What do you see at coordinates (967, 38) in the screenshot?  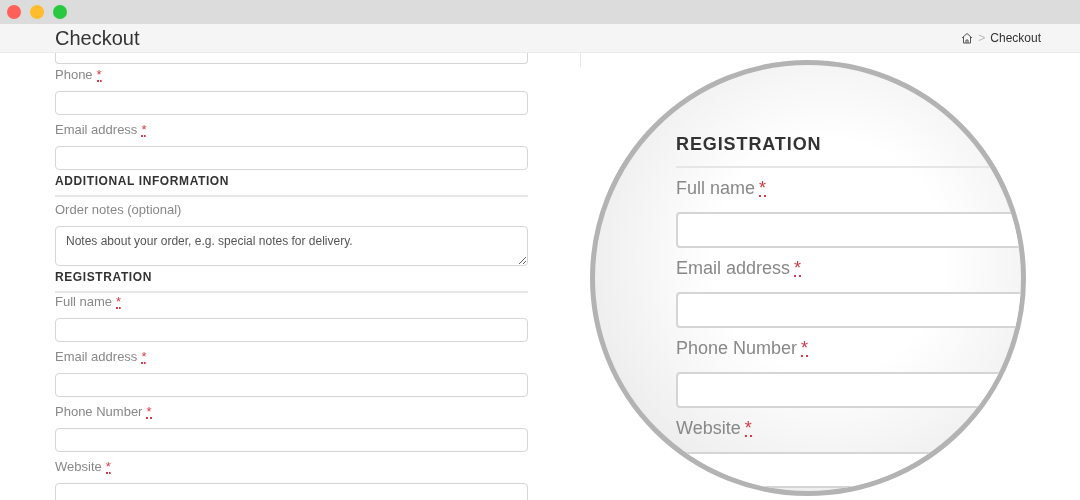 I see `home-icon` at bounding box center [967, 38].